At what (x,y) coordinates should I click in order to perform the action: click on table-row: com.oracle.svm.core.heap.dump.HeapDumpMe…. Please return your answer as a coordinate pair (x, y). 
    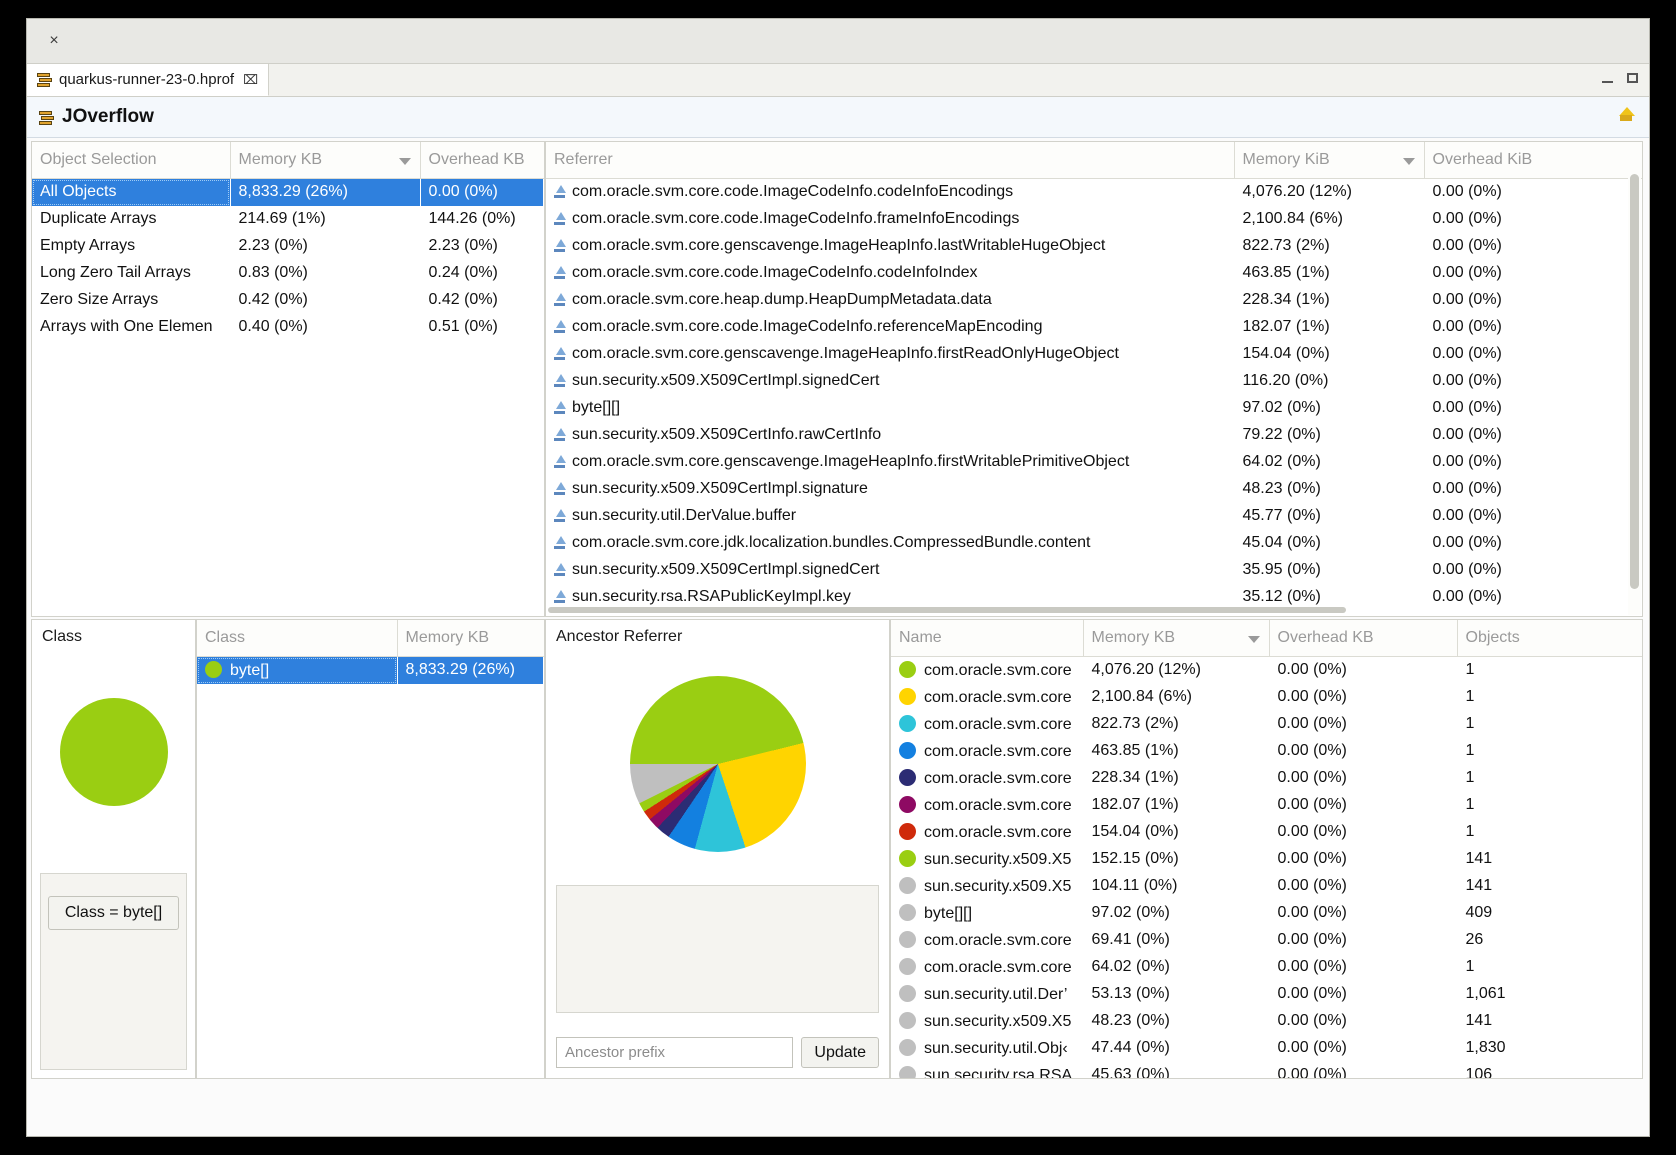
    Looking at the image, I should click on (1094, 300).